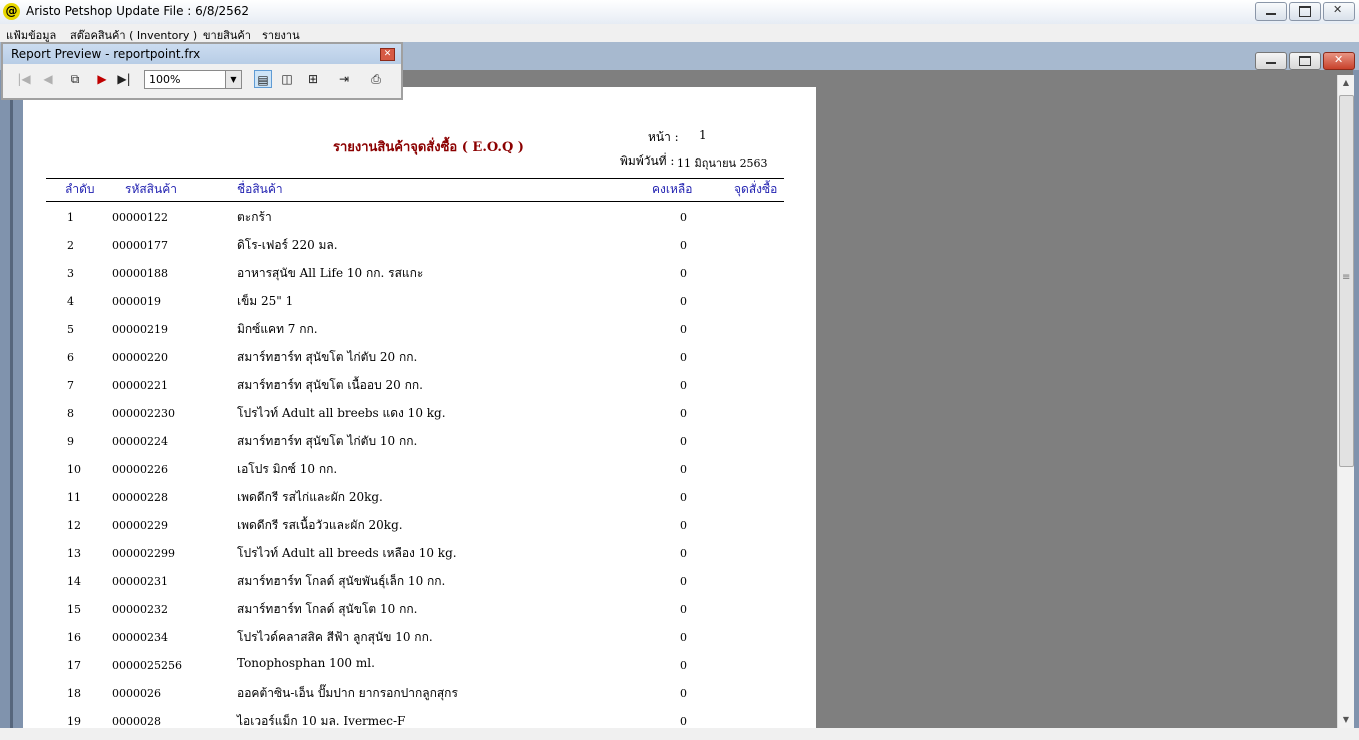 The image size is (1359, 740). What do you see at coordinates (419, 474) in the screenshot?
I see `table-row: 10 00000226 เอโปร มิกซ์ 10 กก. 0` at bounding box center [419, 474].